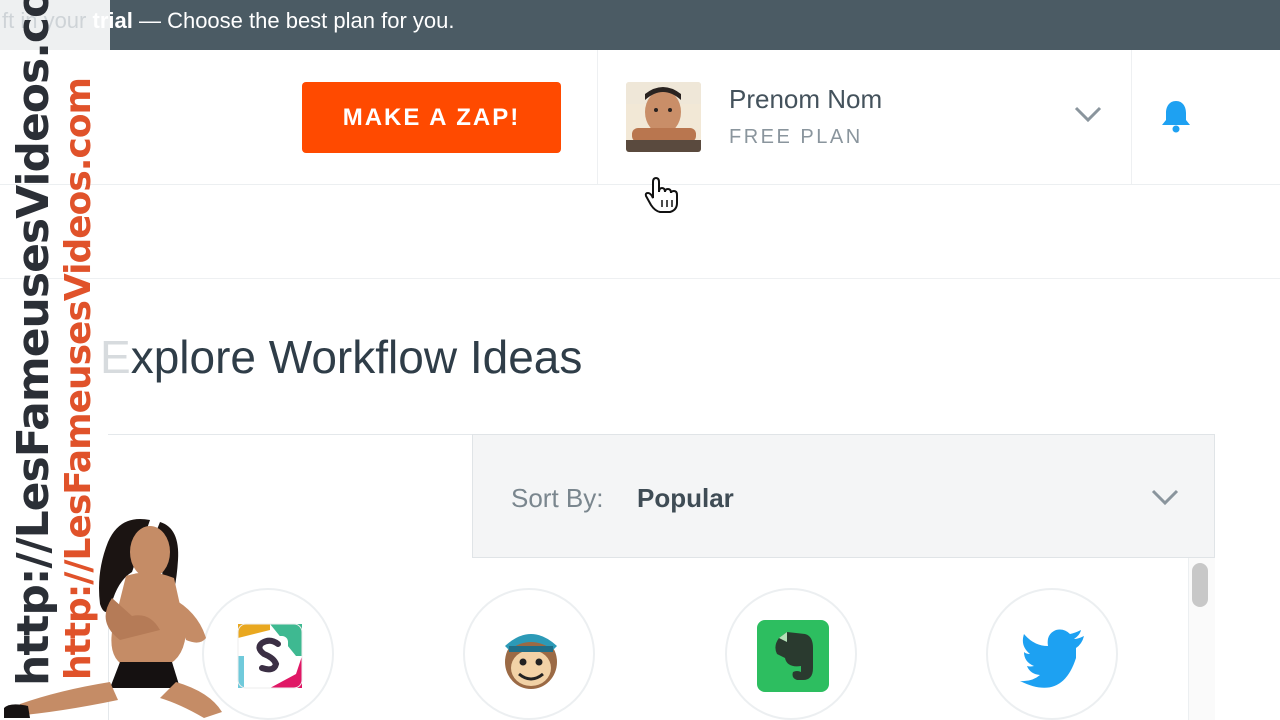 This screenshot has width=1280, height=720. I want to click on banner-trial-word: trial, so click(109, 20).